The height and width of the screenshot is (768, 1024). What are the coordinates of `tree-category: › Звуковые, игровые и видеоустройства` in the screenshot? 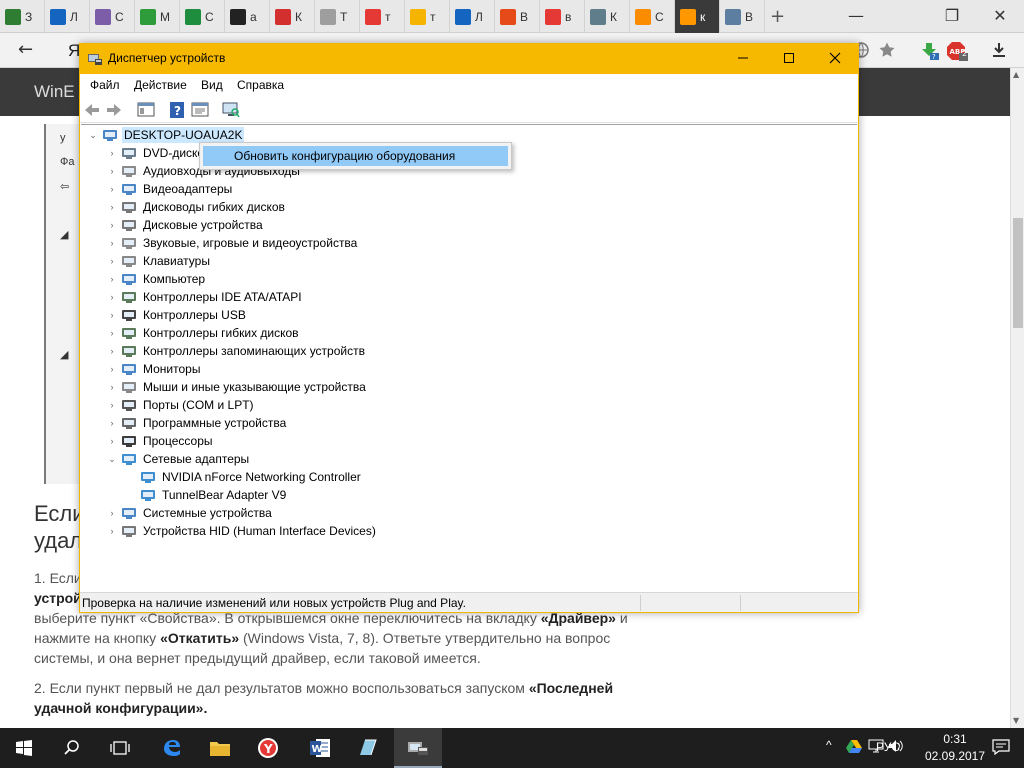 It's located at (232, 243).